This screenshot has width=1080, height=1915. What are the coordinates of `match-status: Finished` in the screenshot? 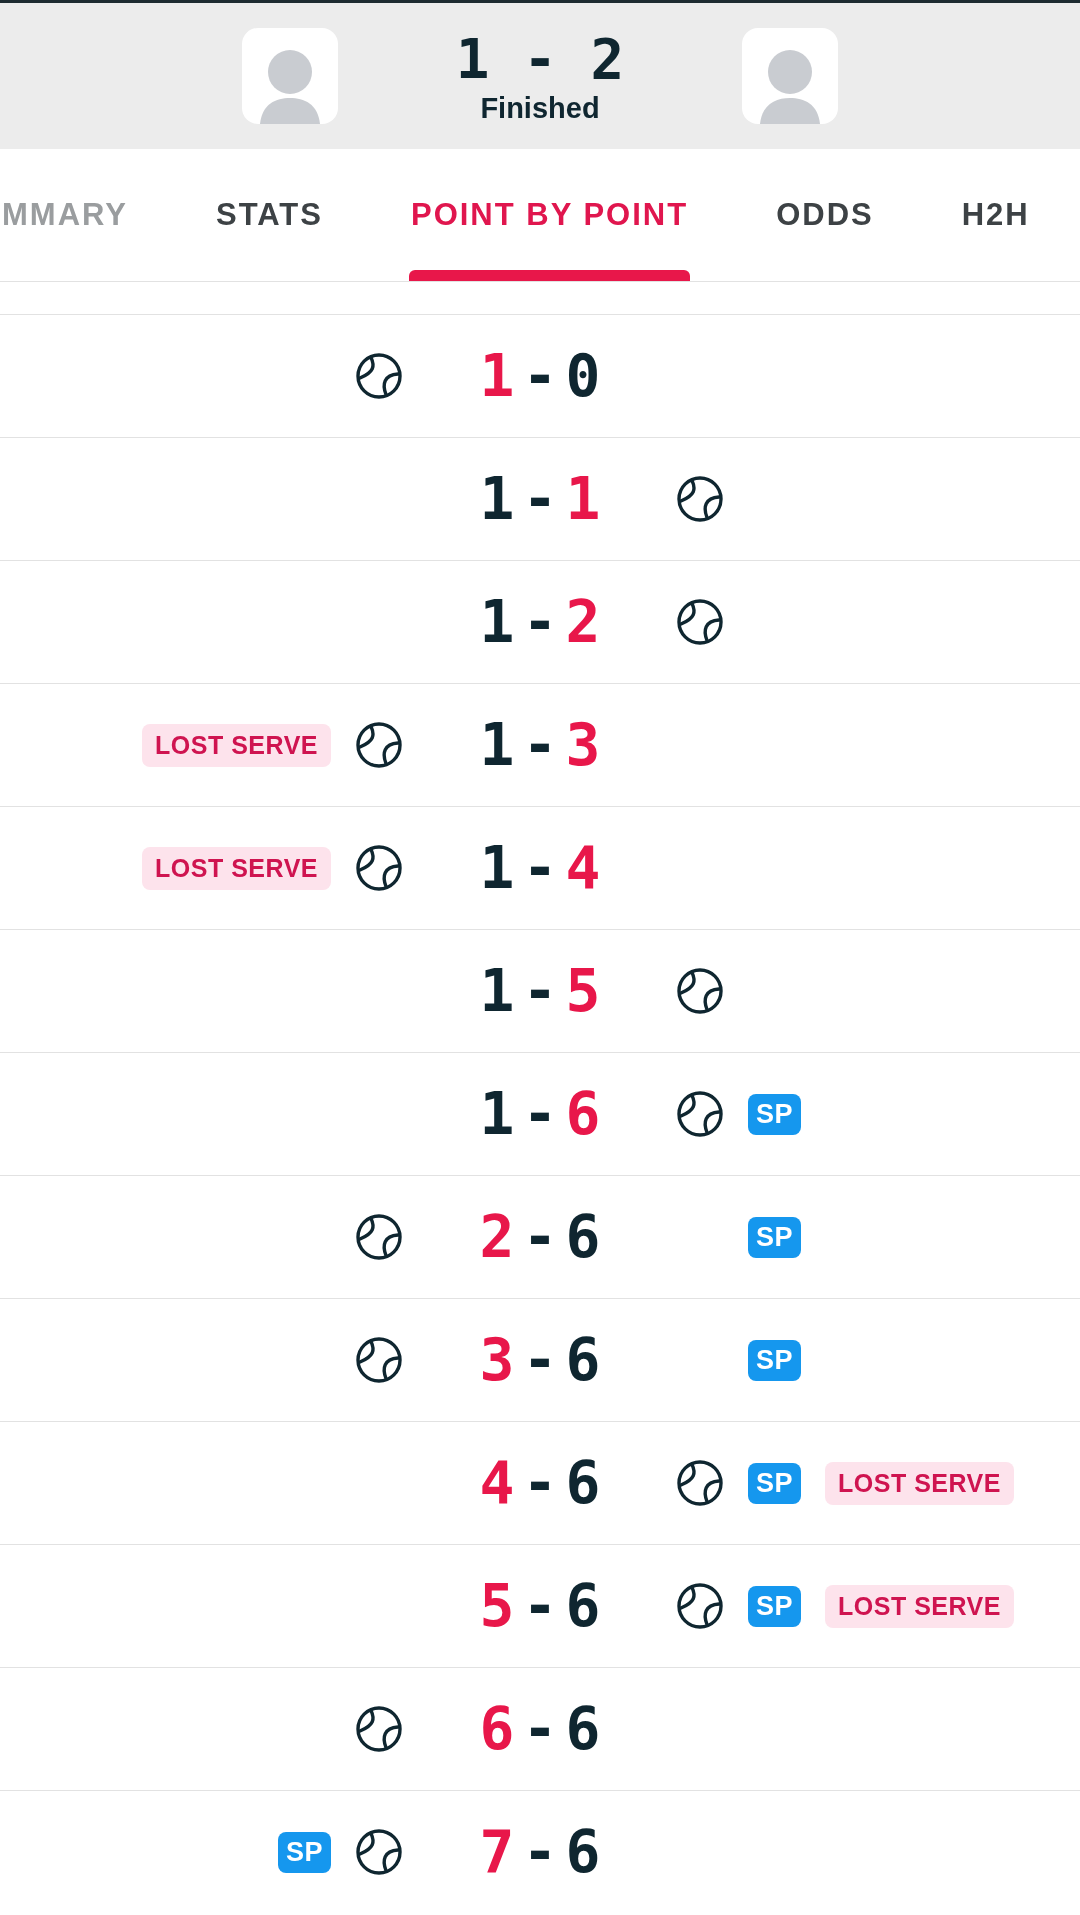 It's located at (540, 108).